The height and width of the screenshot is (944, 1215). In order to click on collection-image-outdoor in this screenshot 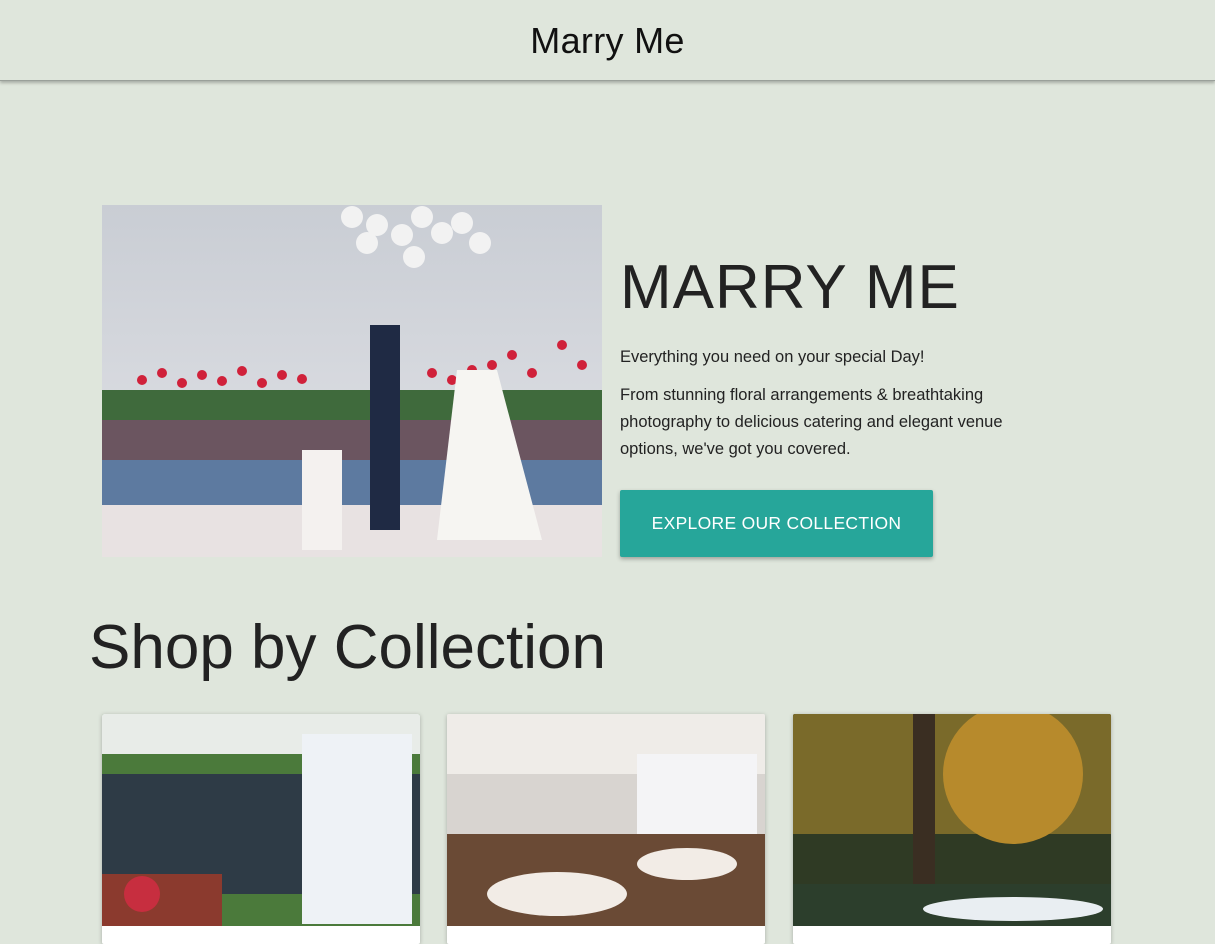, I will do `click(952, 820)`.